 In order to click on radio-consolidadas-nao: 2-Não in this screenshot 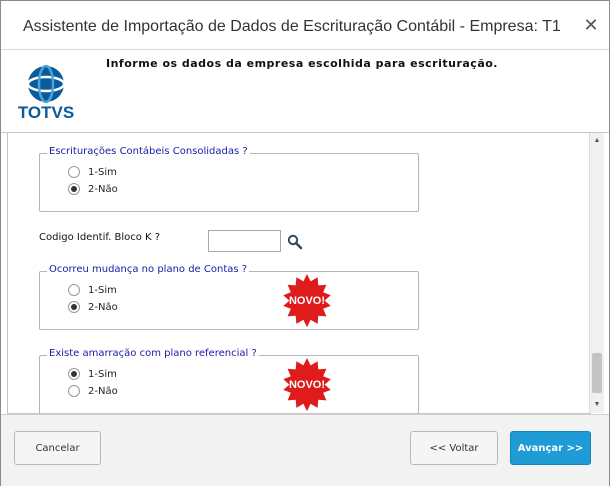, I will do `click(93, 189)`.